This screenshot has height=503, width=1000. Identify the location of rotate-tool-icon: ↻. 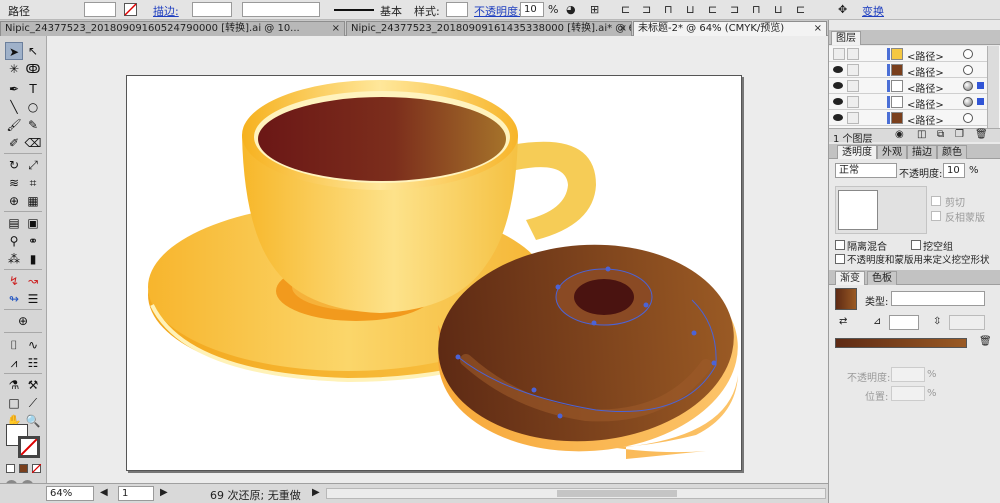
(14, 165).